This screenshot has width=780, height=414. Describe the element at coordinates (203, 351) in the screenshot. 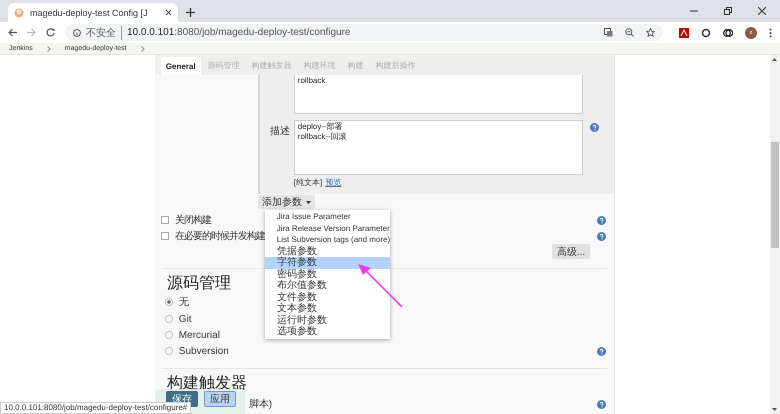

I see `radio-label: Subversion` at that location.